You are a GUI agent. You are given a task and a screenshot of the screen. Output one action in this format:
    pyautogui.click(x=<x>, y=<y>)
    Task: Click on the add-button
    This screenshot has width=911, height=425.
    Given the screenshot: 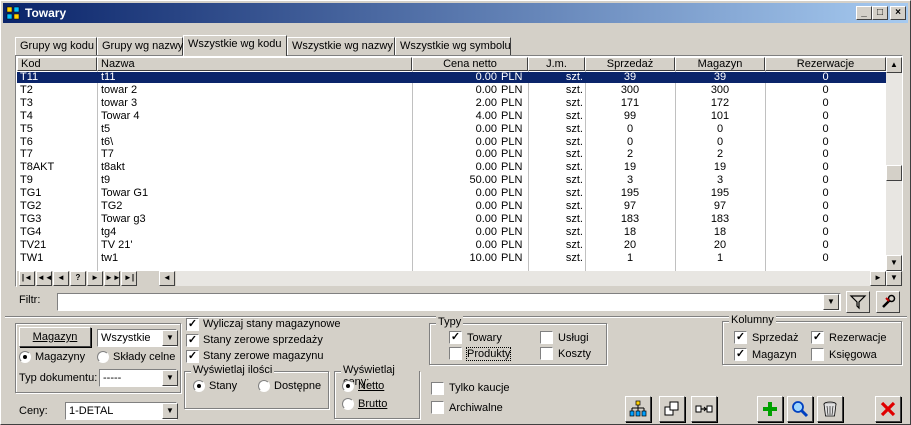 What is the action you would take?
    pyautogui.click(x=770, y=409)
    